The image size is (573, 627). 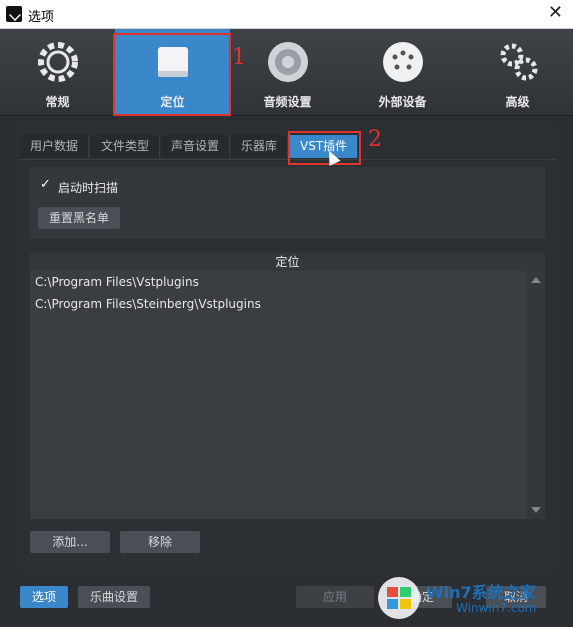 I want to click on scroll-down-icon, so click(x=536, y=510).